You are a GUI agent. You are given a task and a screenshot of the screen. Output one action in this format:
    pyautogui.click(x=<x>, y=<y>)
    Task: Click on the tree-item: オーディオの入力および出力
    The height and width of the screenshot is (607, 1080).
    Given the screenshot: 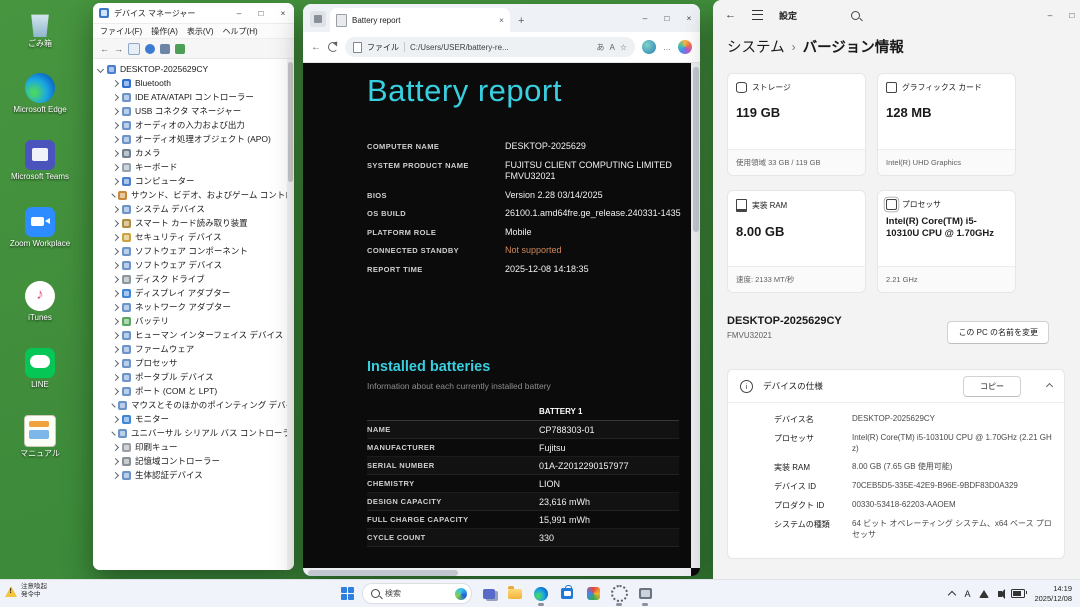 What is the action you would take?
    pyautogui.click(x=193, y=125)
    